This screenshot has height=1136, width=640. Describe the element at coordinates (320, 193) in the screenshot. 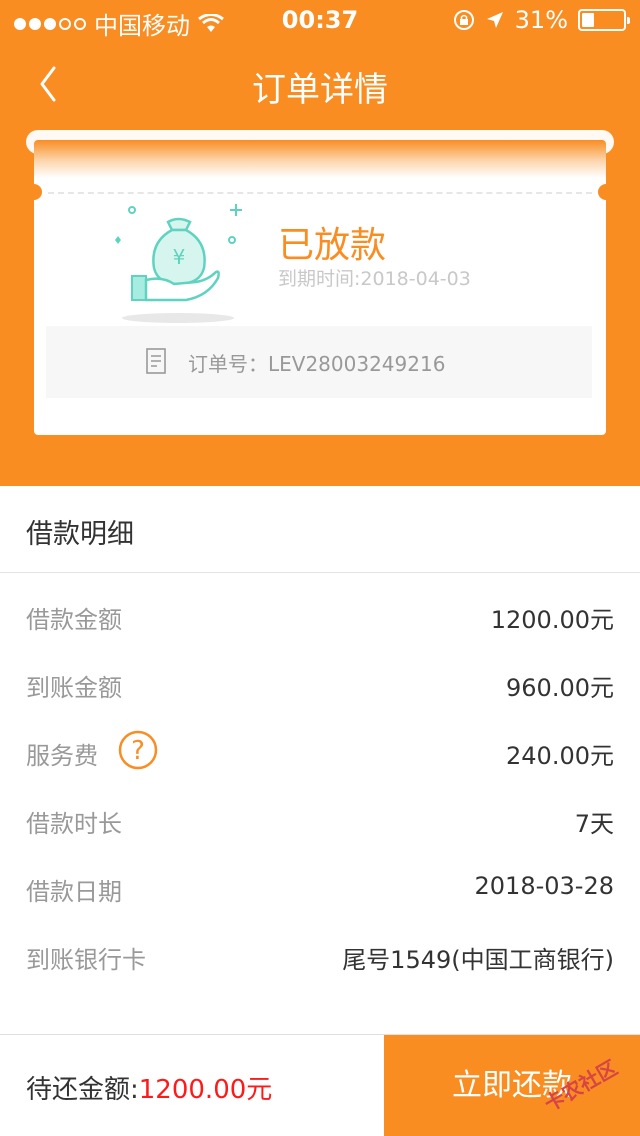

I see `card-divider` at that location.